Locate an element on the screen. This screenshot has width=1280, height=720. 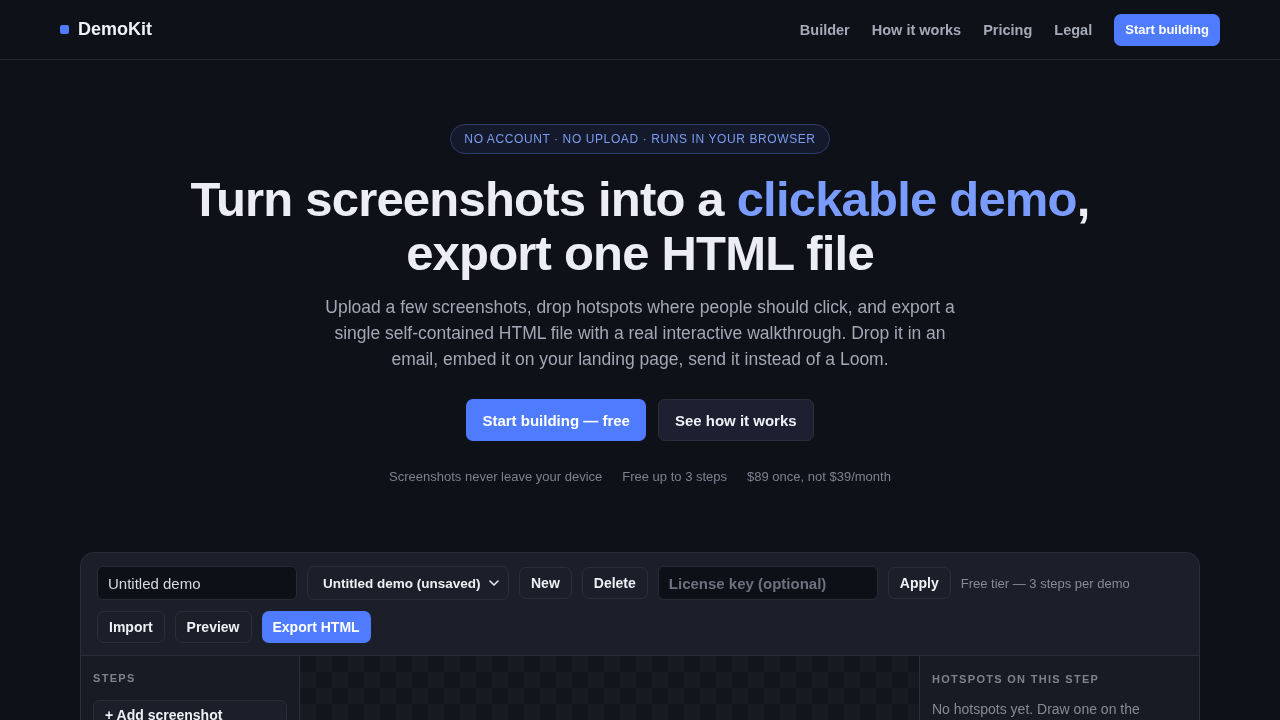
demo-title-input: Untitled demo is located at coordinates (197, 583).